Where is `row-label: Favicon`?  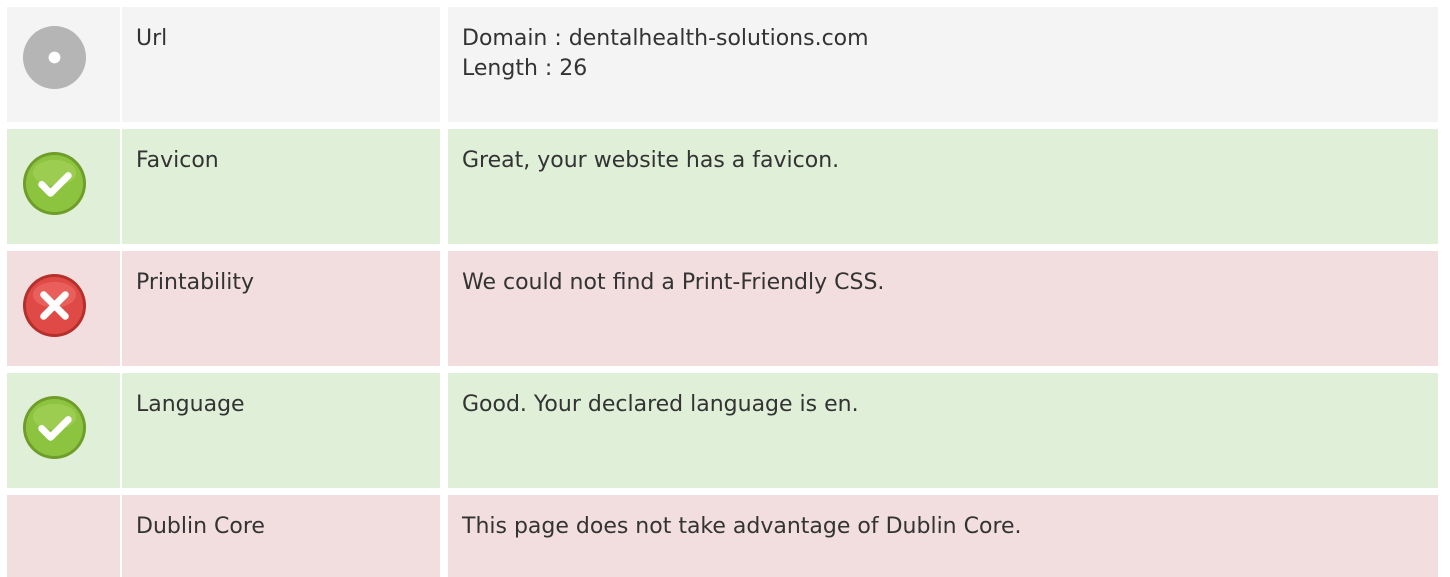
row-label: Favicon is located at coordinates (177, 160).